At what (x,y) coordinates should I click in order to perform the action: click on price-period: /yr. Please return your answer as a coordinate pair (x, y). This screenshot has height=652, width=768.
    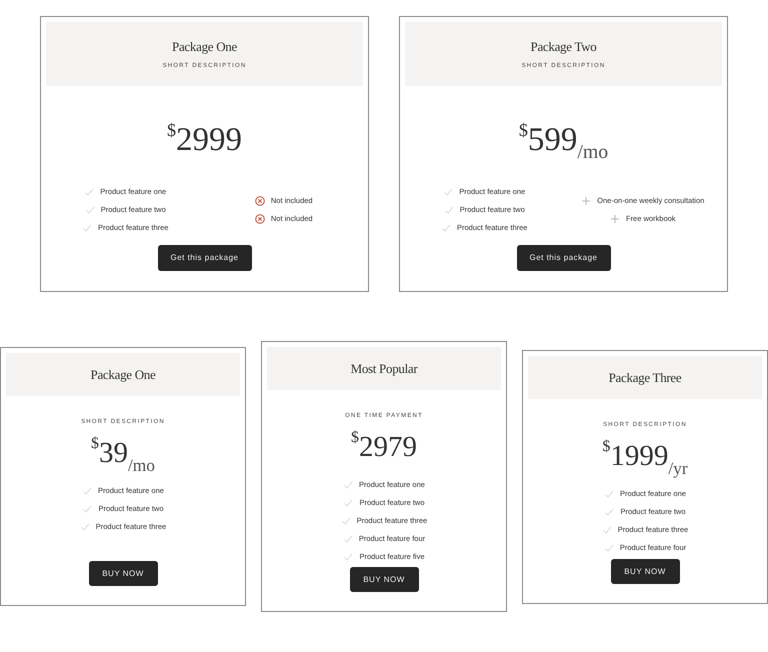
    Looking at the image, I should click on (678, 468).